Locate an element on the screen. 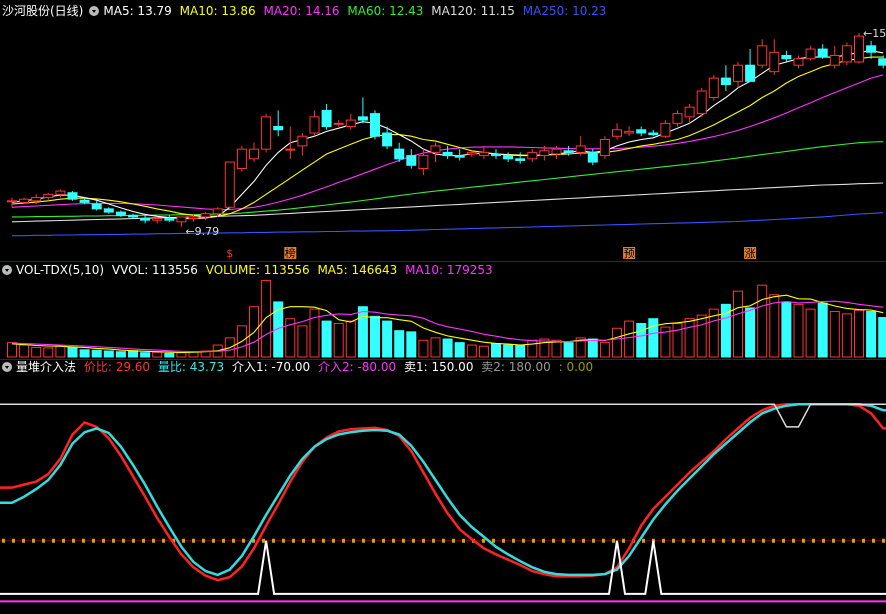  low-price-label: ←9.79 is located at coordinates (202, 231).